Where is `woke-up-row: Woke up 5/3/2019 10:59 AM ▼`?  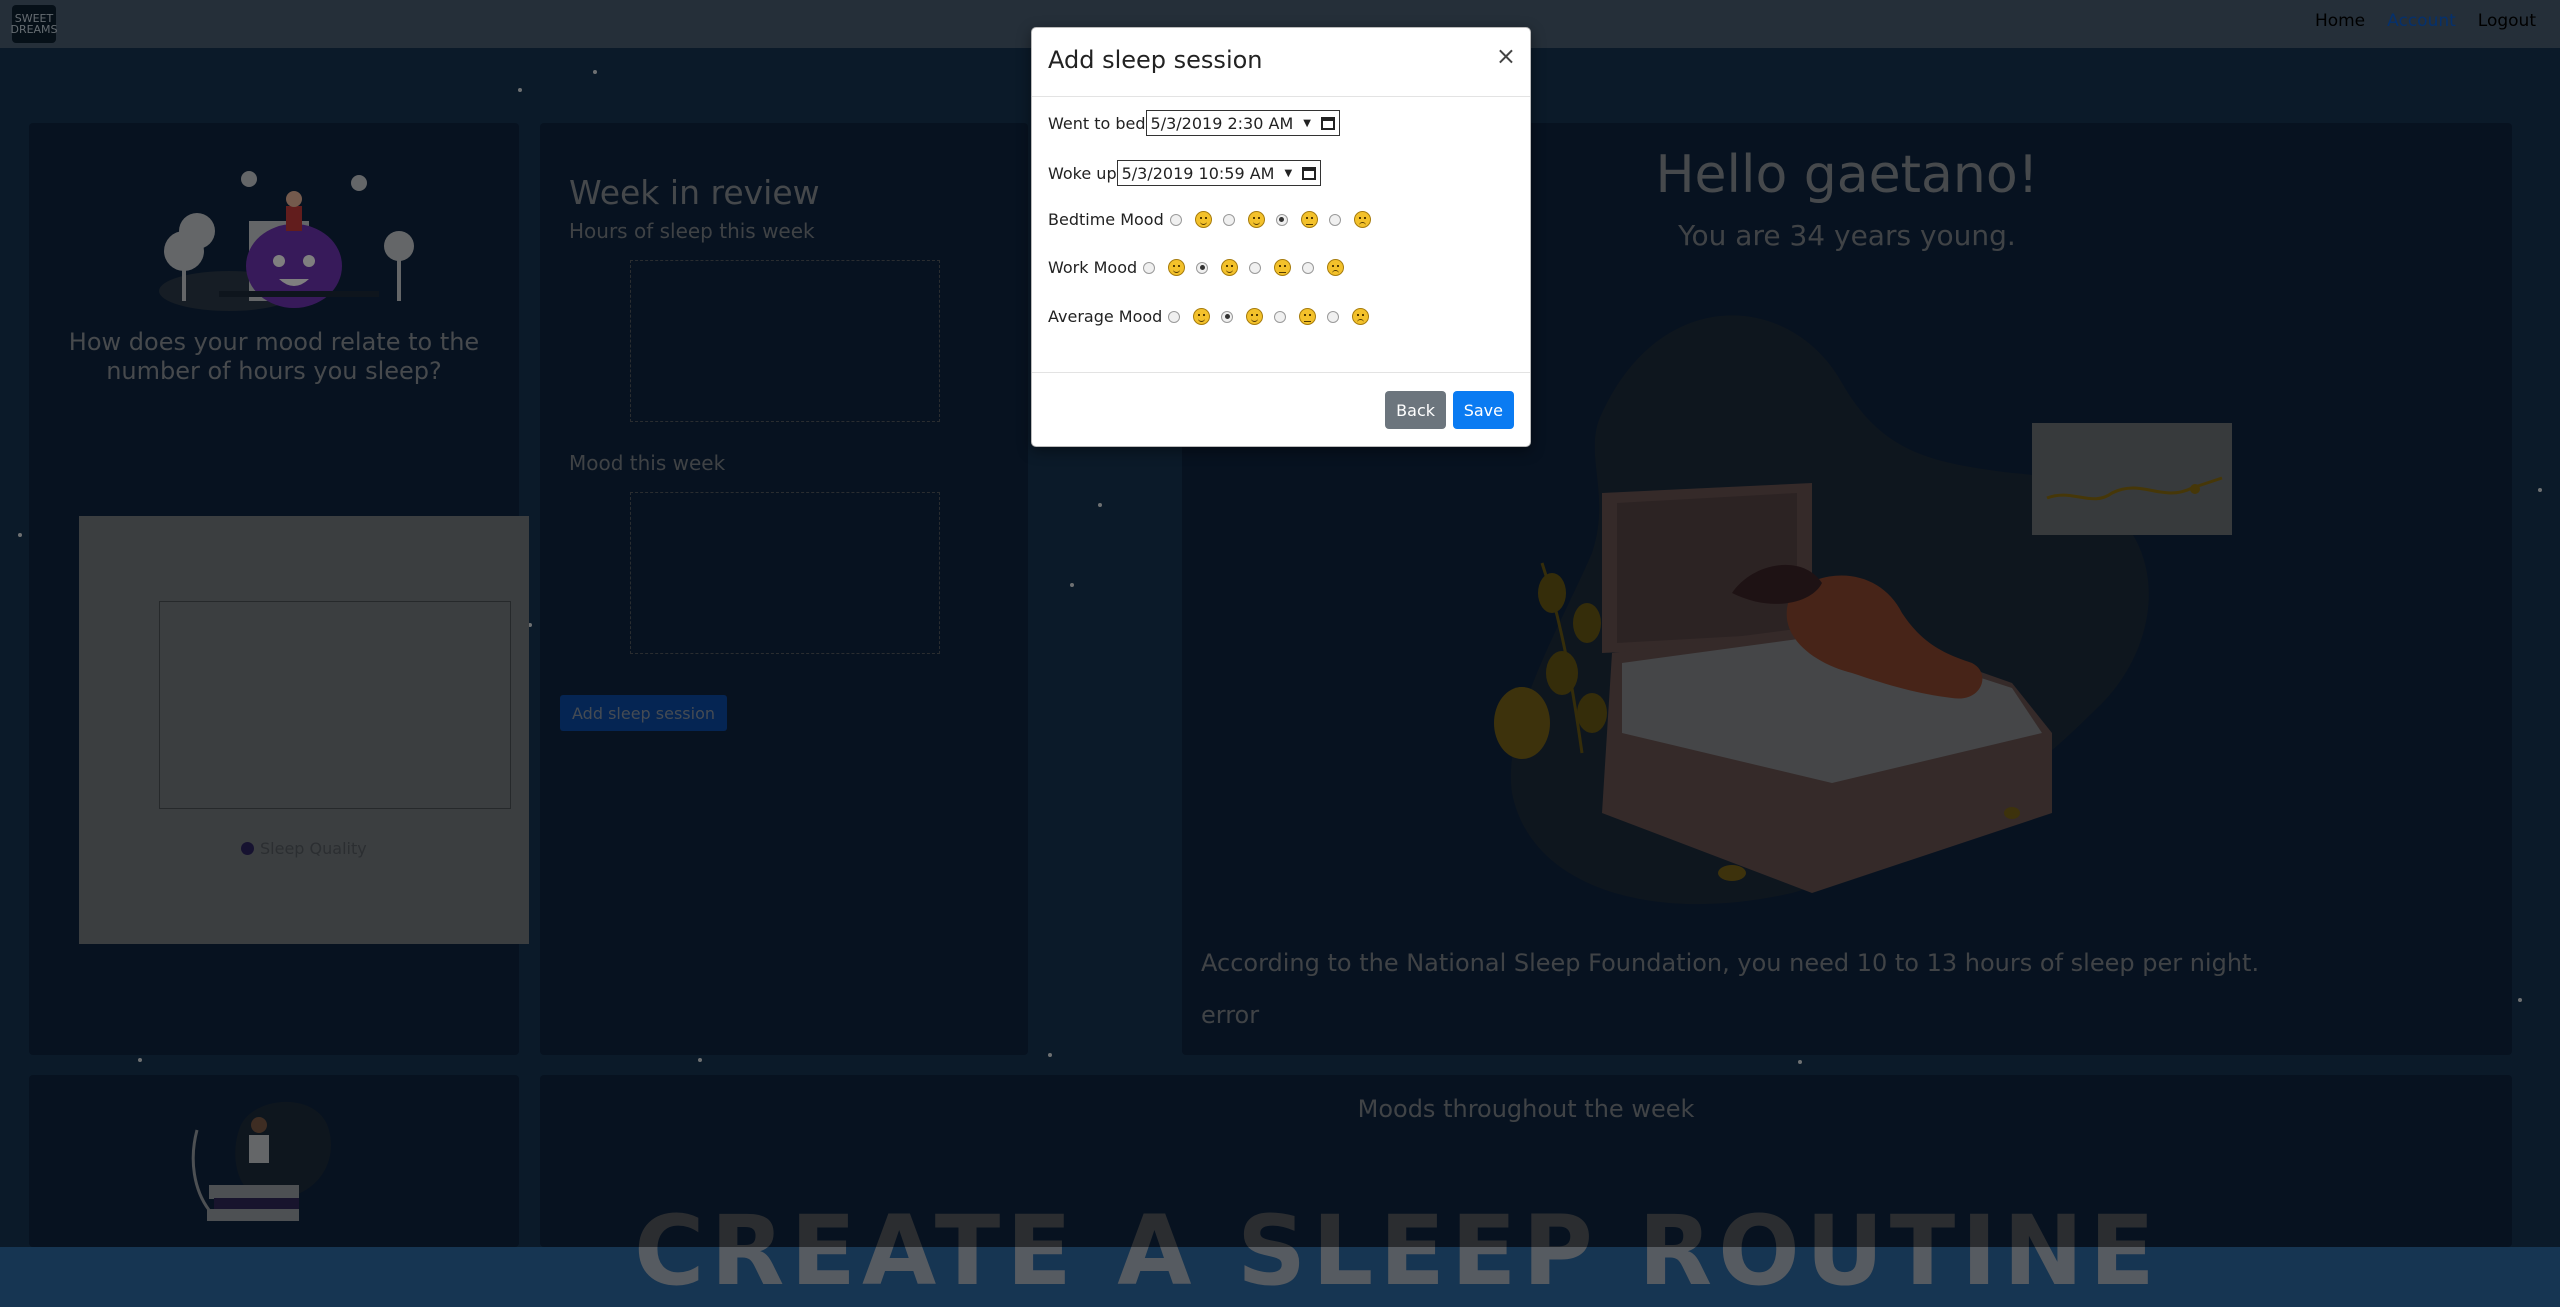 woke-up-row: Woke up 5/3/2019 10:59 AM ▼ is located at coordinates (1185, 173).